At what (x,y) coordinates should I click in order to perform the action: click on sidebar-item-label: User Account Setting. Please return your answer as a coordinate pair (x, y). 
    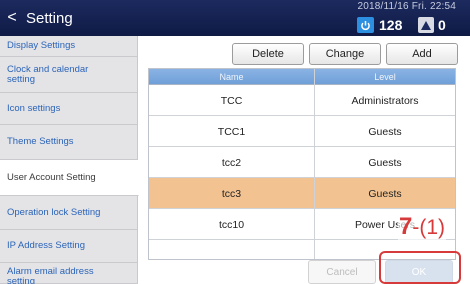
    Looking at the image, I should click on (51, 177).